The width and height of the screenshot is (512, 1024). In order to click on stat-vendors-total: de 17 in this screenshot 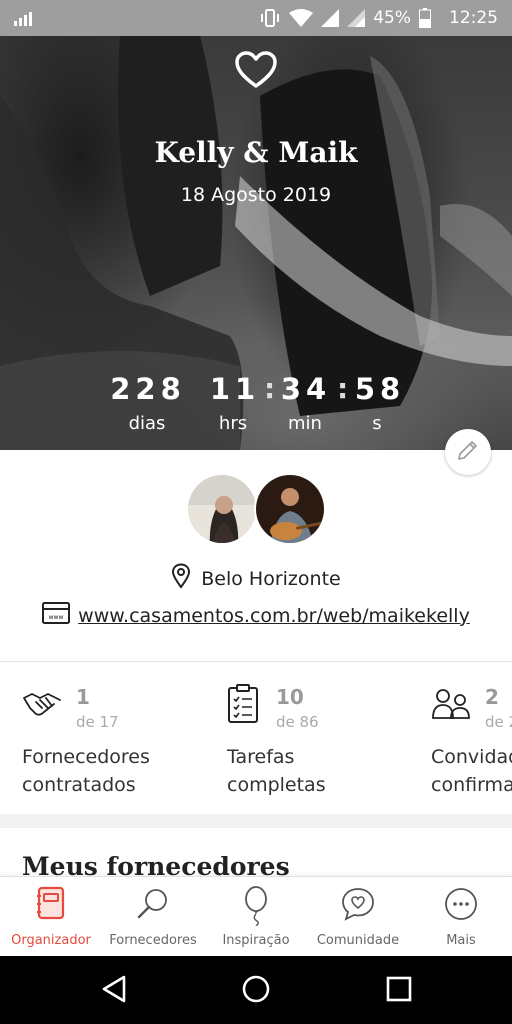, I will do `click(97, 722)`.